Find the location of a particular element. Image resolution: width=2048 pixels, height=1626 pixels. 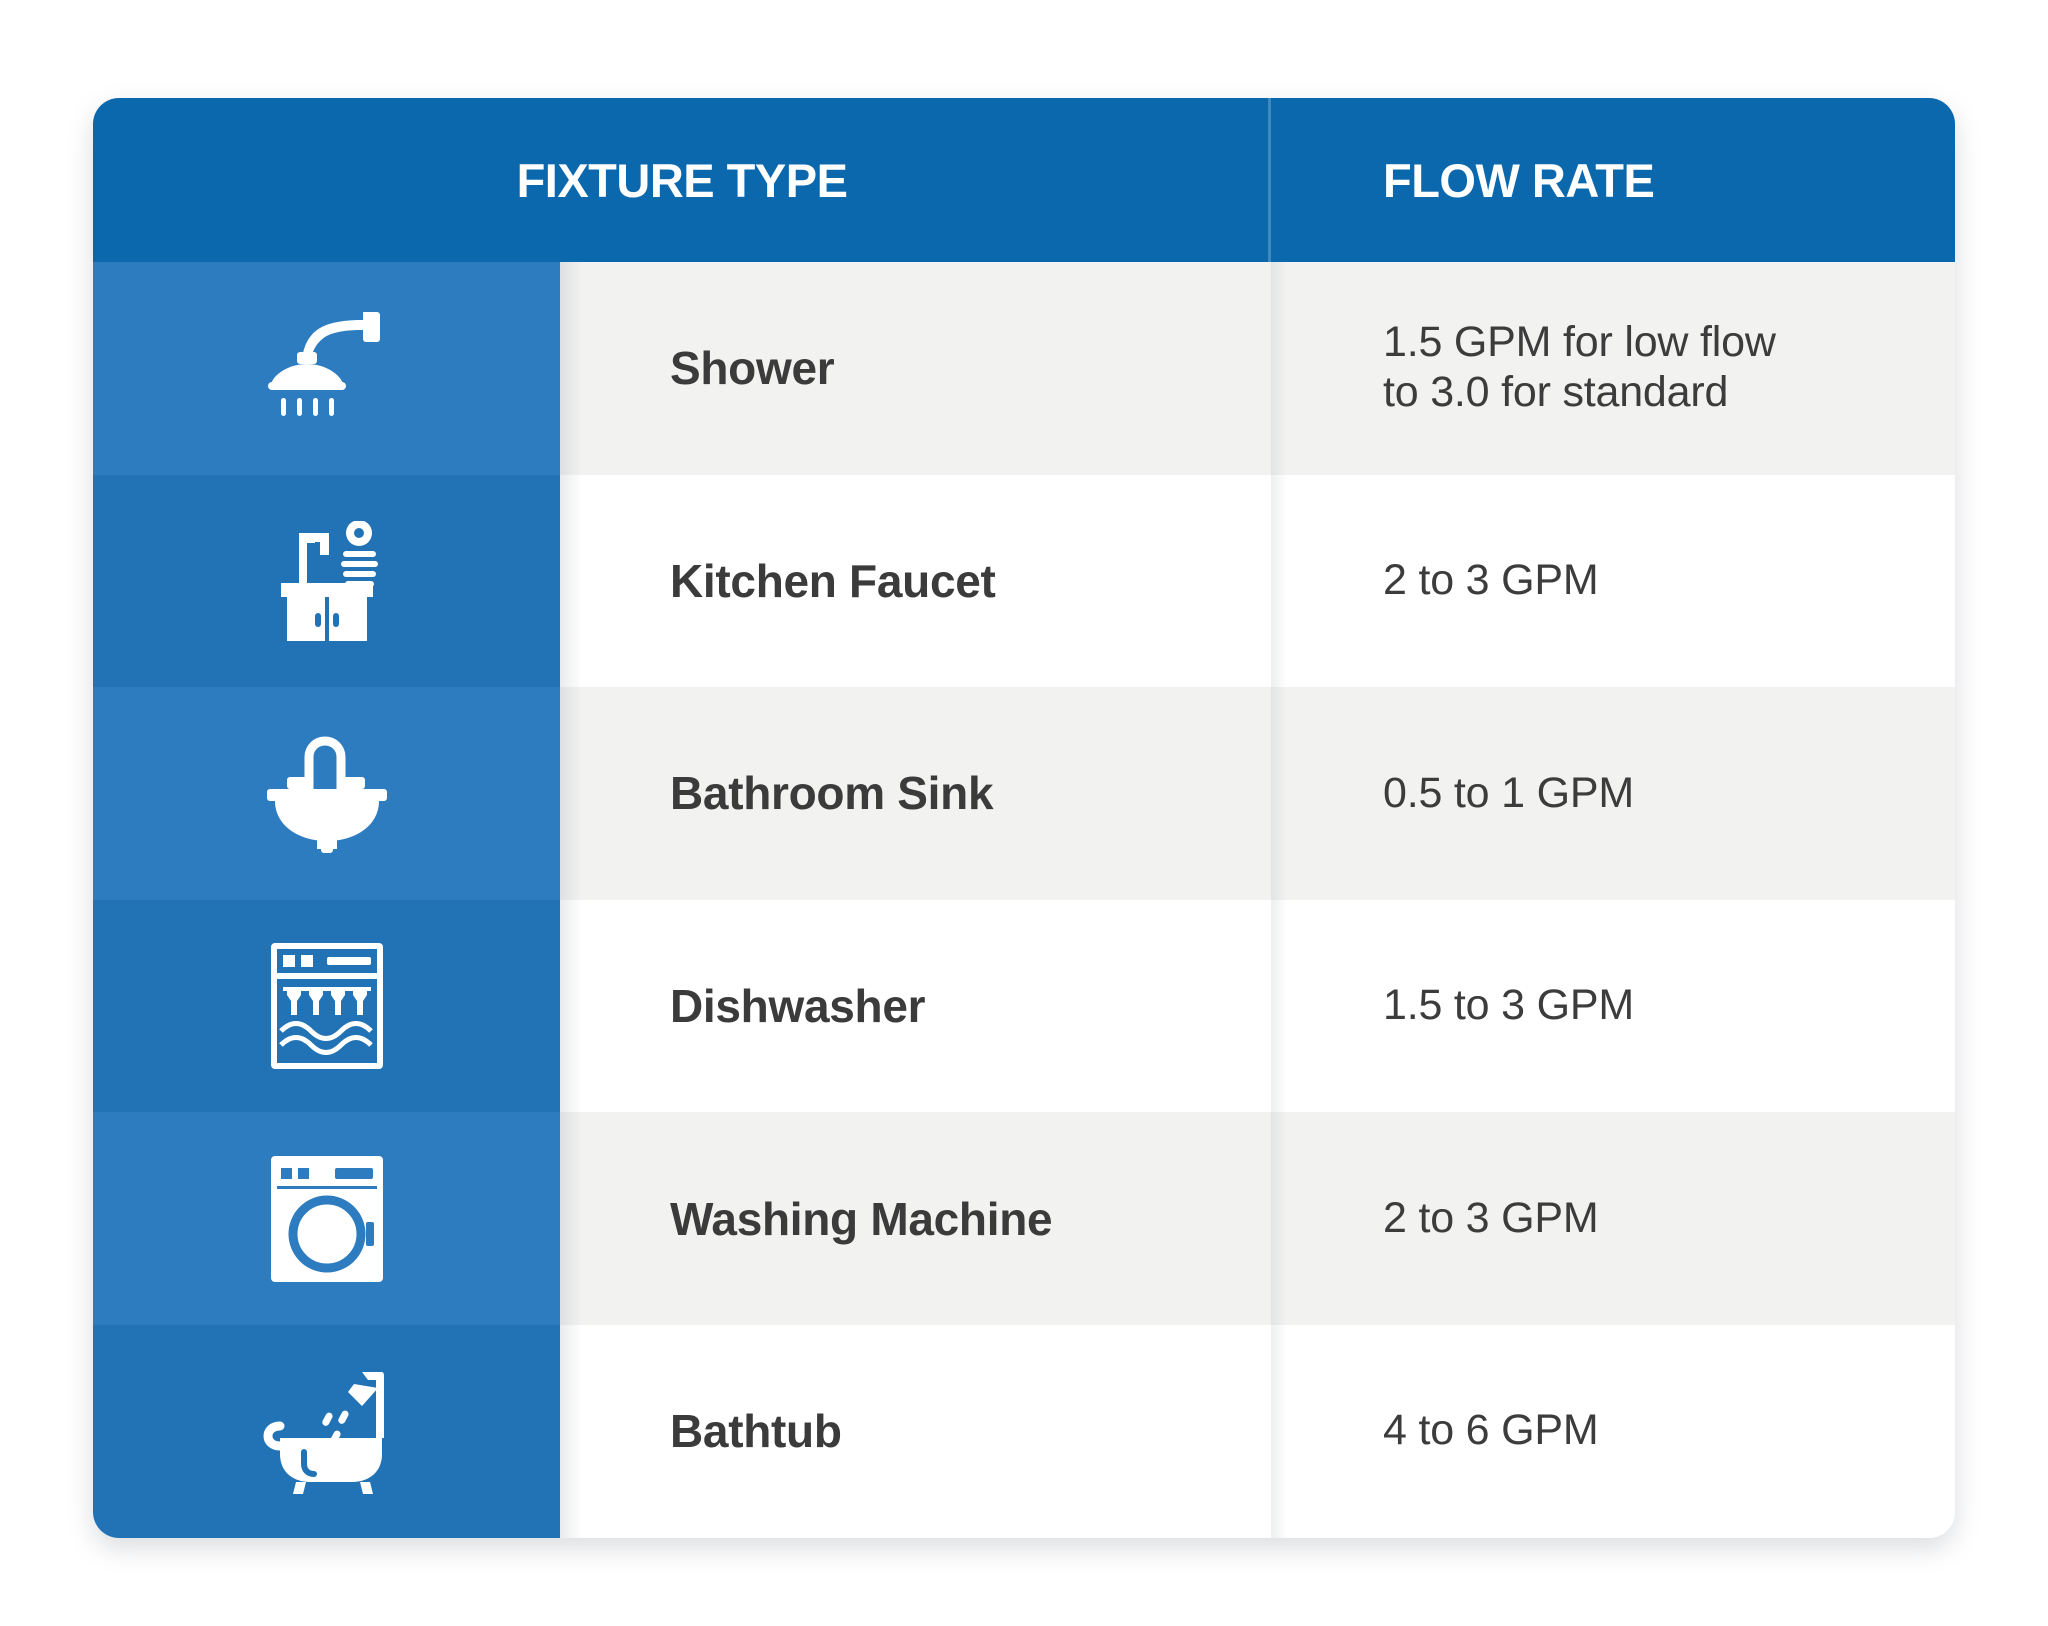

cell-fixture-name: Shower is located at coordinates (915, 368).